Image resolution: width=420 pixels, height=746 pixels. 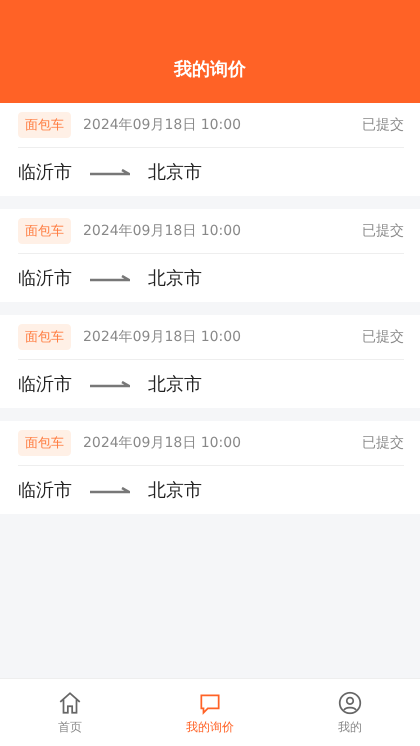 What do you see at coordinates (210, 69) in the screenshot?
I see `page-title: 我的询价` at bounding box center [210, 69].